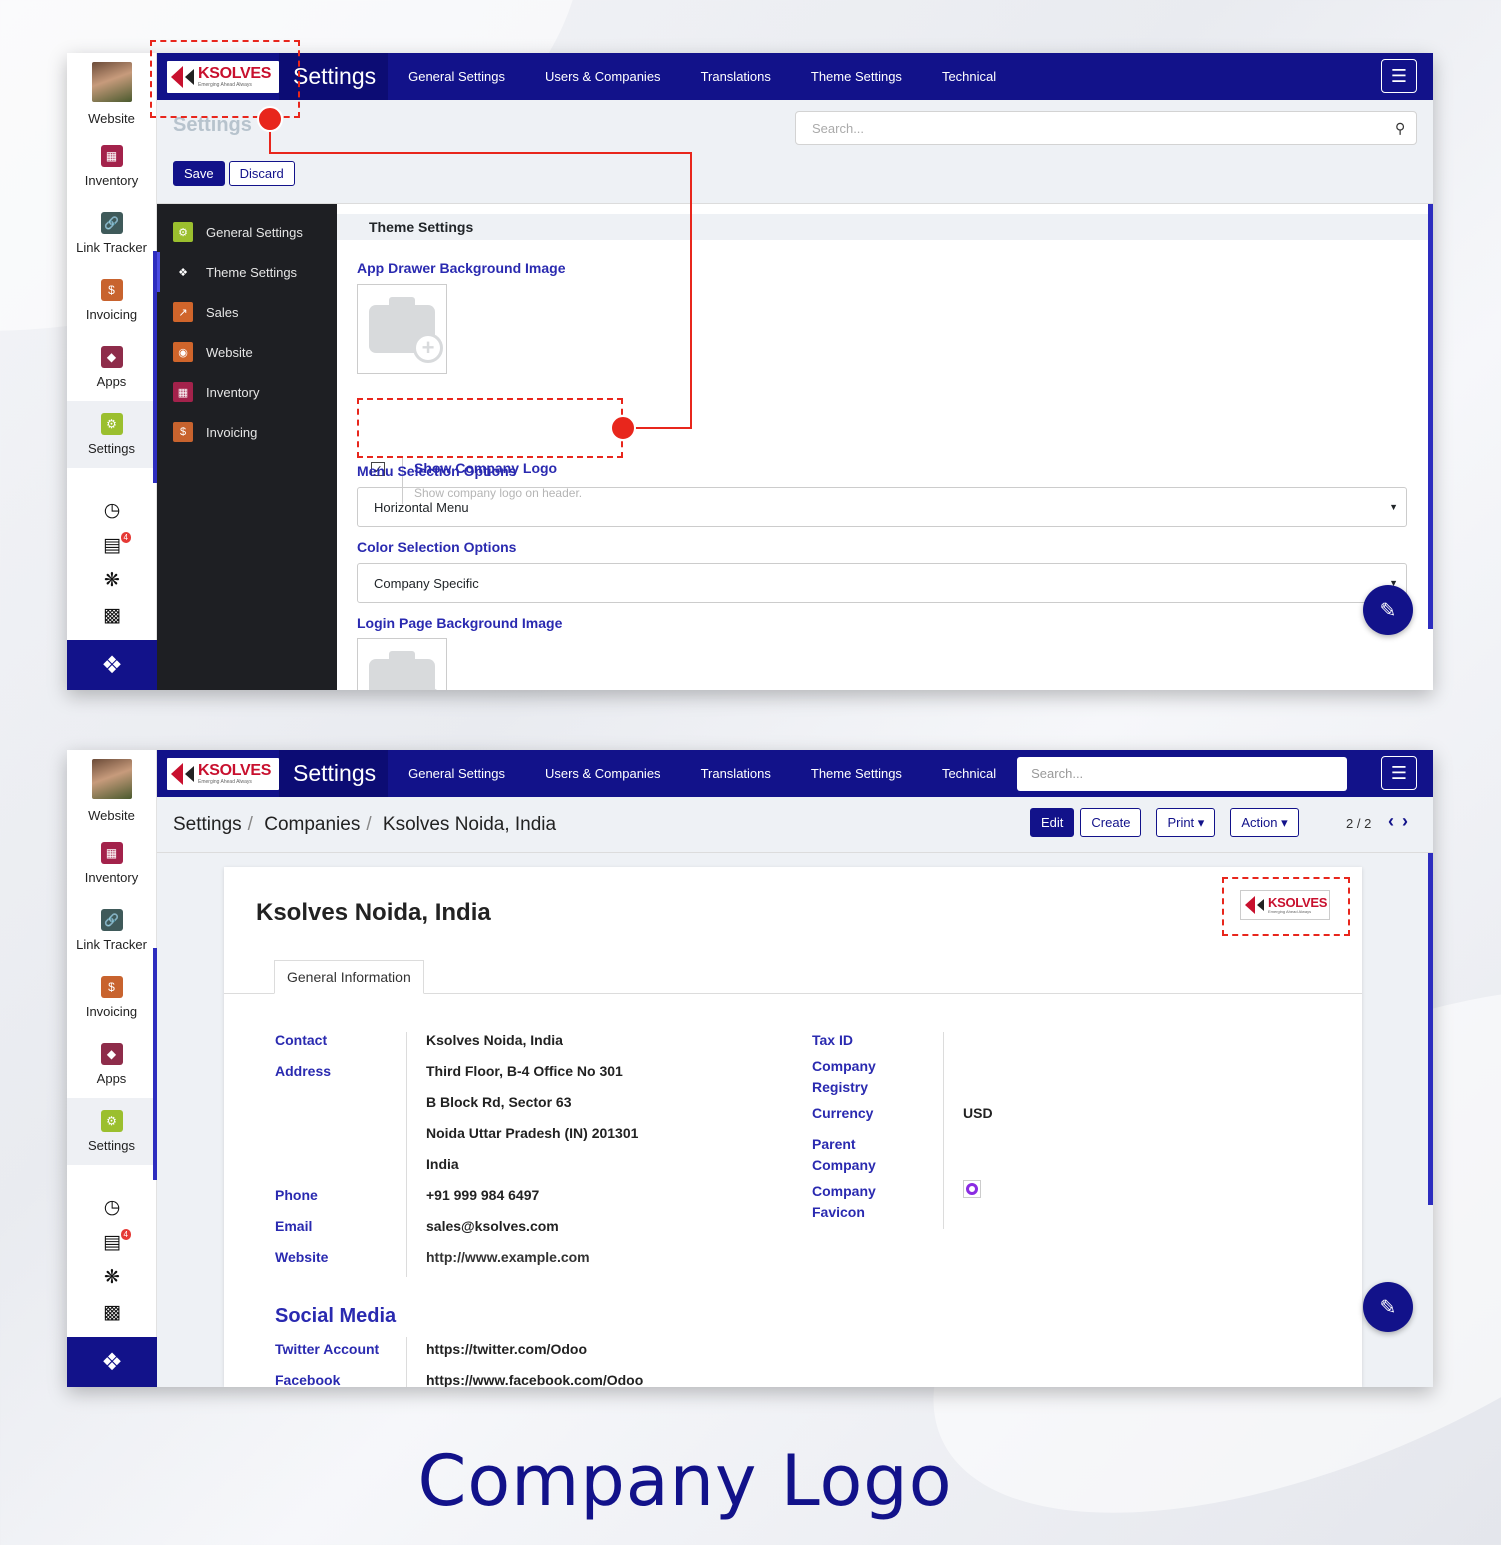  I want to click on contact-label: Contact, so click(301, 1040).